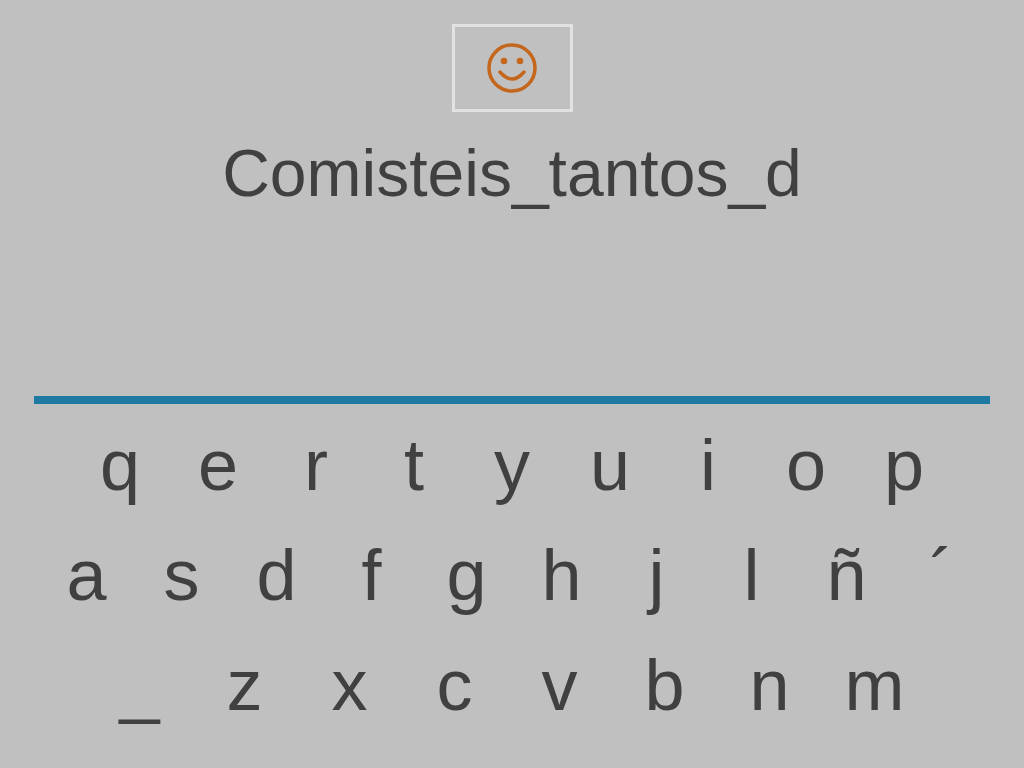 This screenshot has width=1024, height=768. What do you see at coordinates (512, 465) in the screenshot?
I see `letter-key: y` at bounding box center [512, 465].